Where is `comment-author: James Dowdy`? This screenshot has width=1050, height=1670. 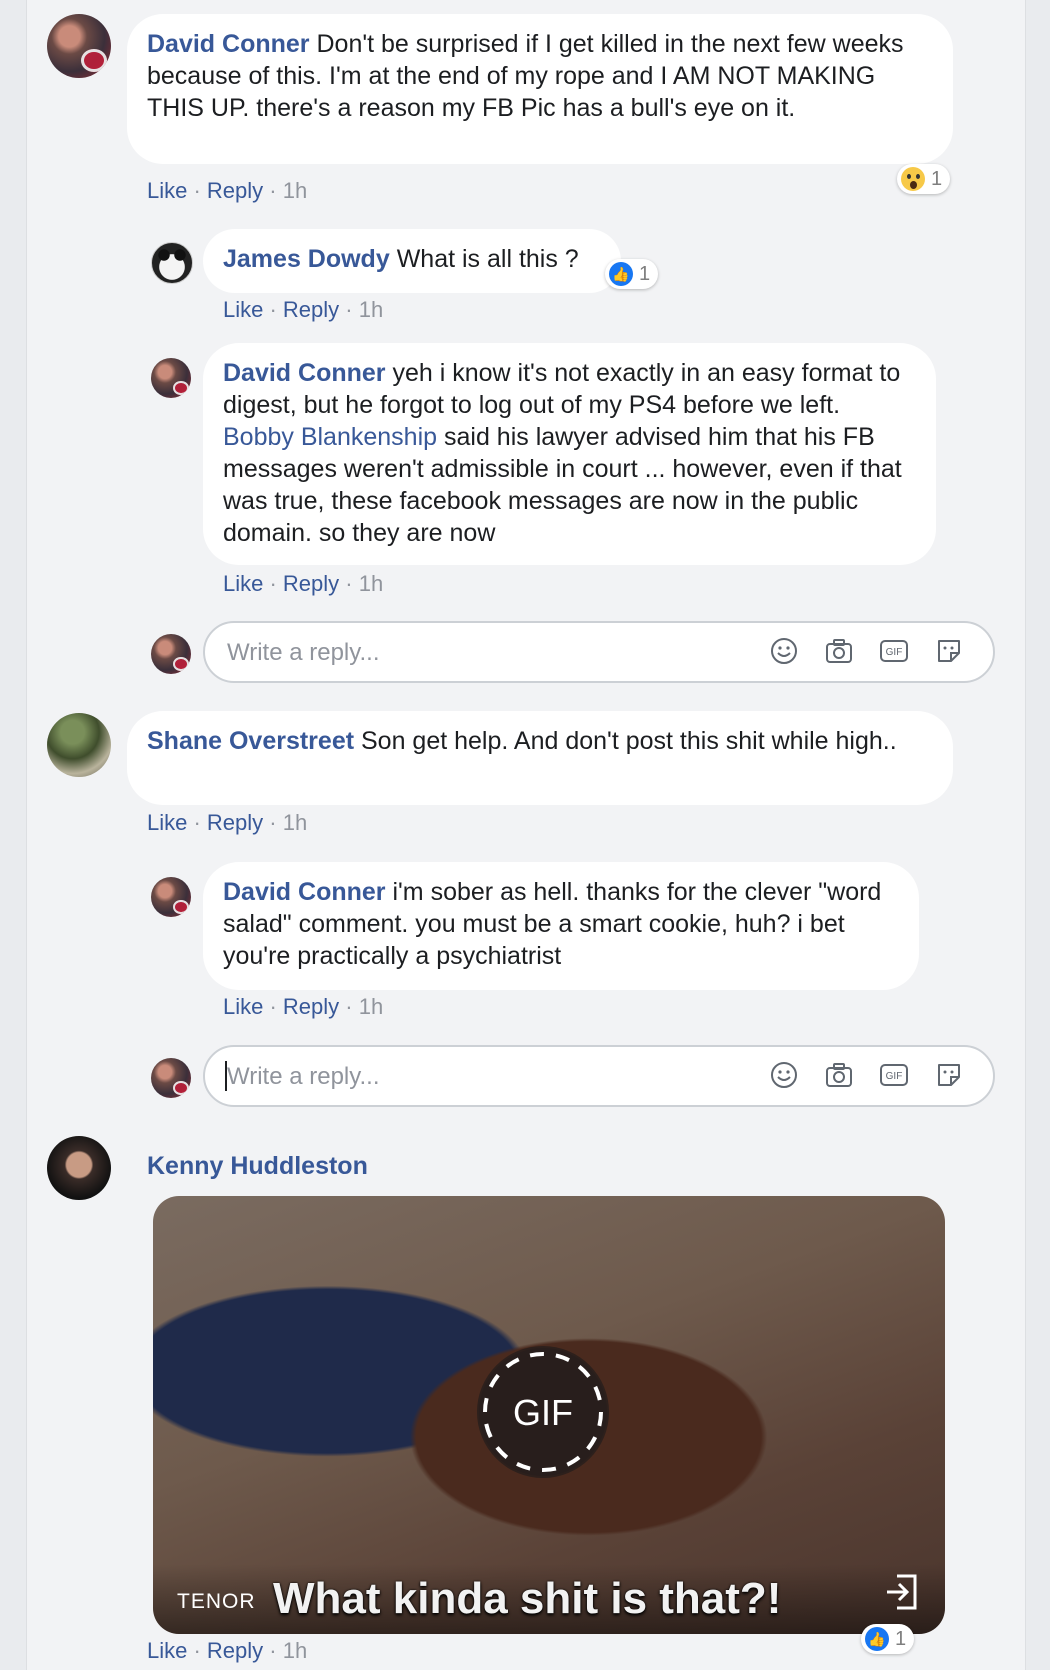
comment-author: James Dowdy is located at coordinates (306, 259).